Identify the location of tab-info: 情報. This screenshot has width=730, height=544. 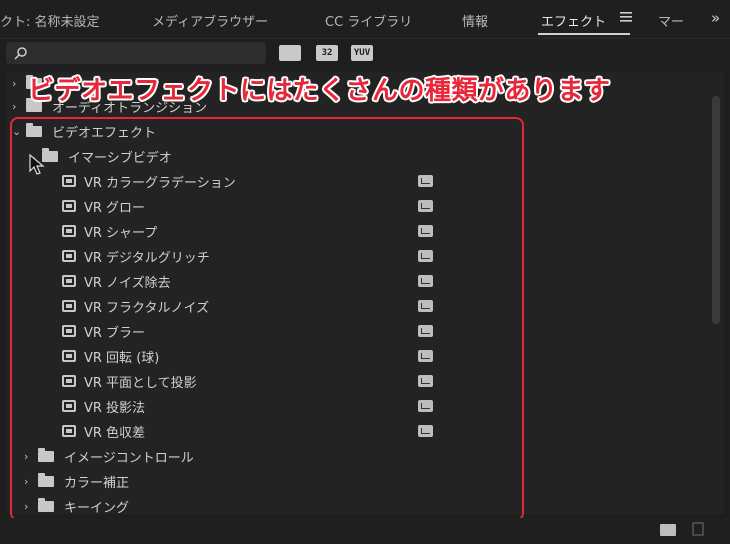
(475, 20).